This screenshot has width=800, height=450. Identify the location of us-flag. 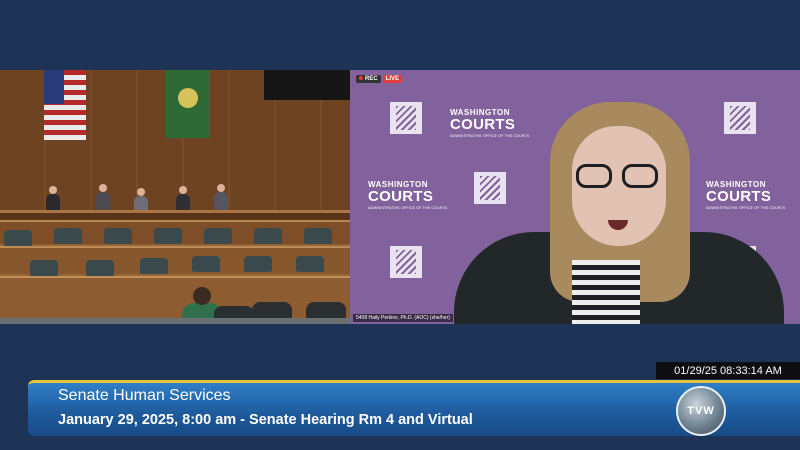
(65, 105).